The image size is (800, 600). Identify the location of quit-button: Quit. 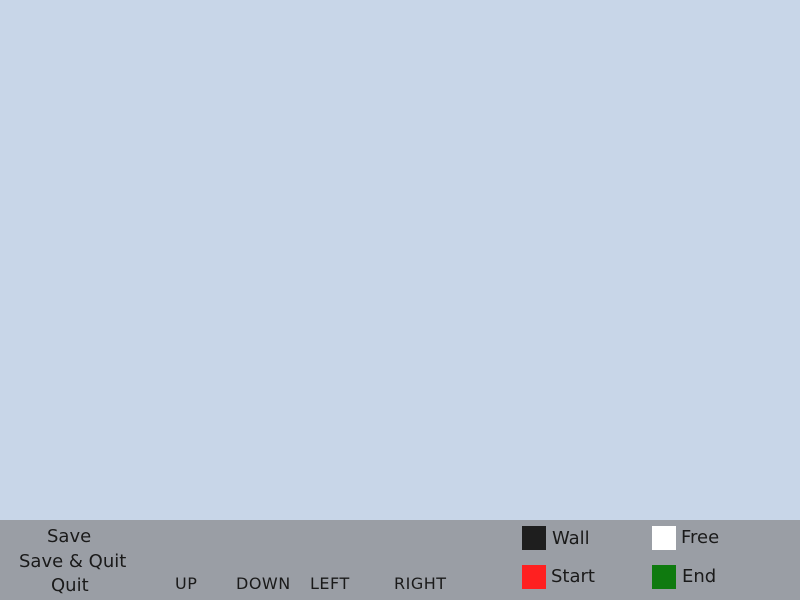
(70, 586).